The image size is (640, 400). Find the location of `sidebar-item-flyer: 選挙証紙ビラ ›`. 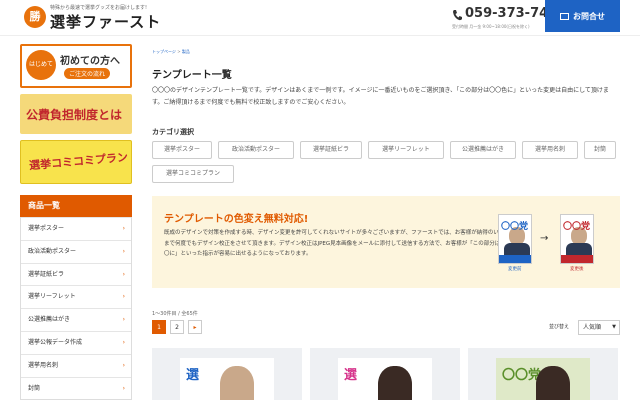

sidebar-item-flyer: 選挙証紙ビラ › is located at coordinates (76, 274).